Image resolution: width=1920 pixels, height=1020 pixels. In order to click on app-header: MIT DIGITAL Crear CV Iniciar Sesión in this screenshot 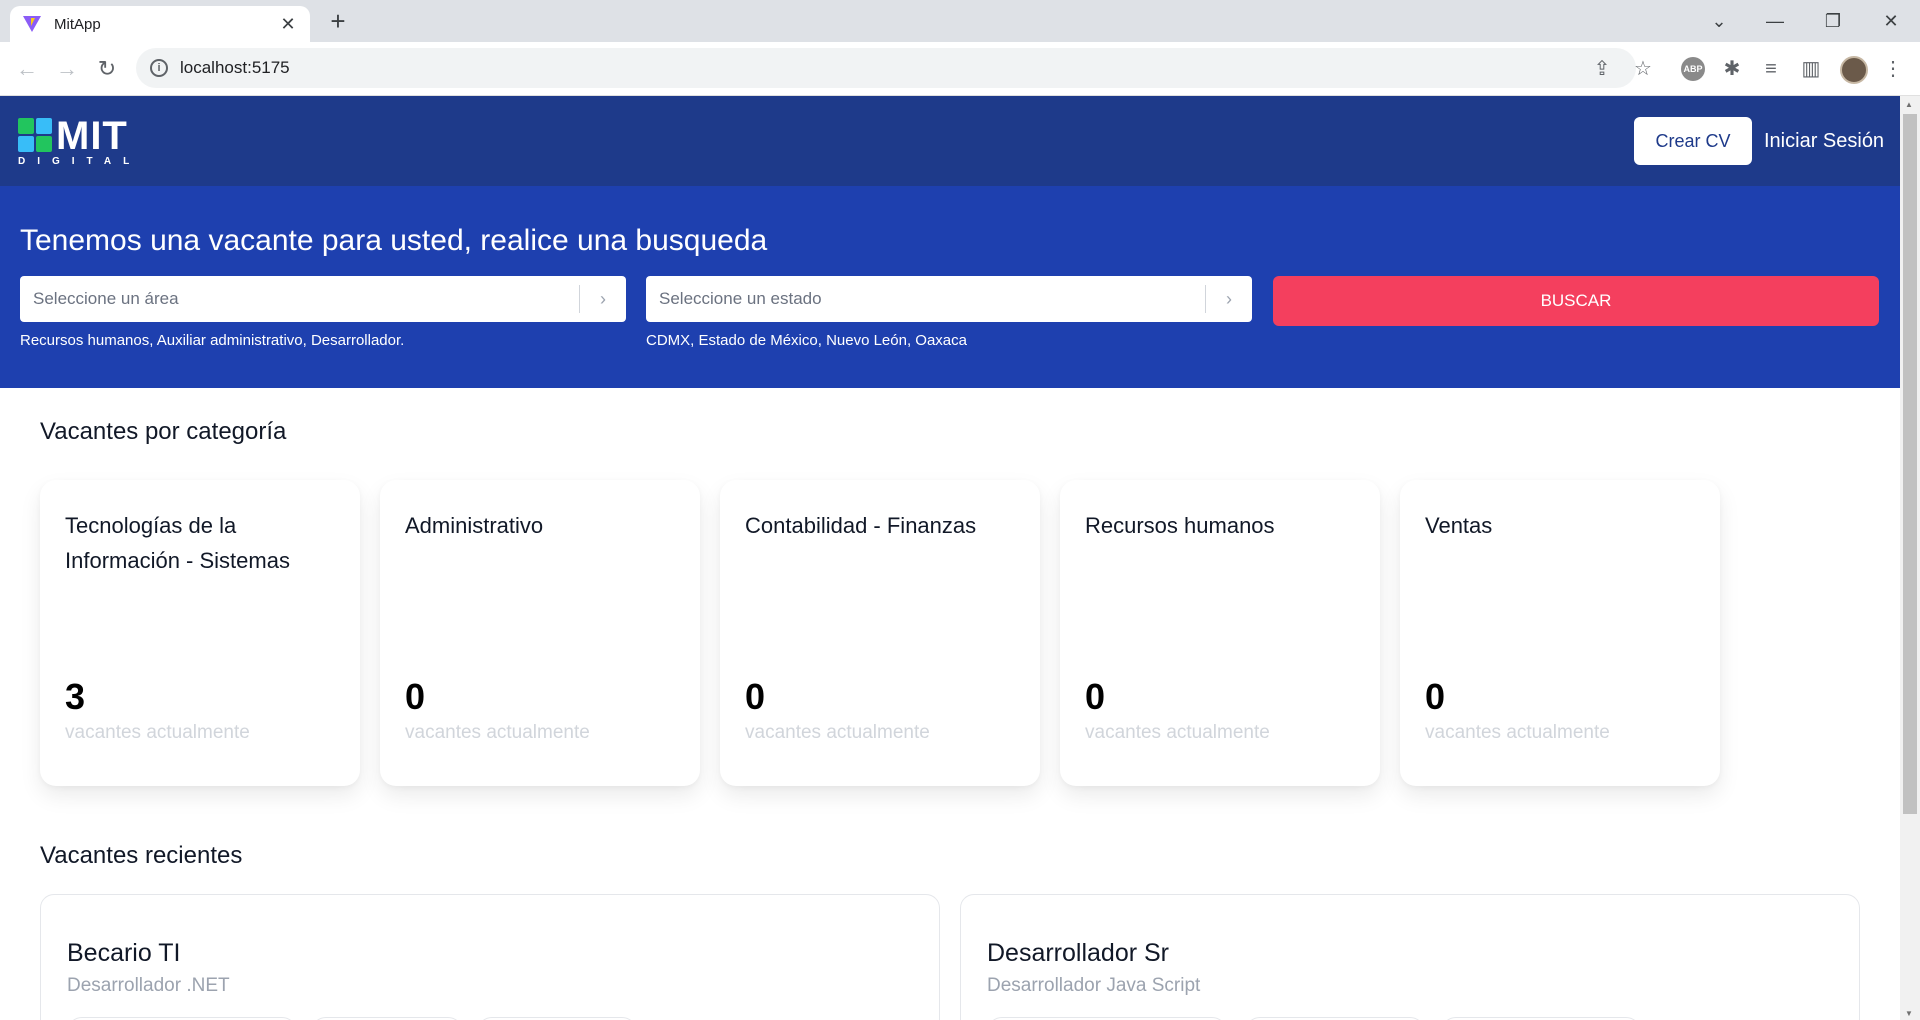, I will do `click(950, 141)`.